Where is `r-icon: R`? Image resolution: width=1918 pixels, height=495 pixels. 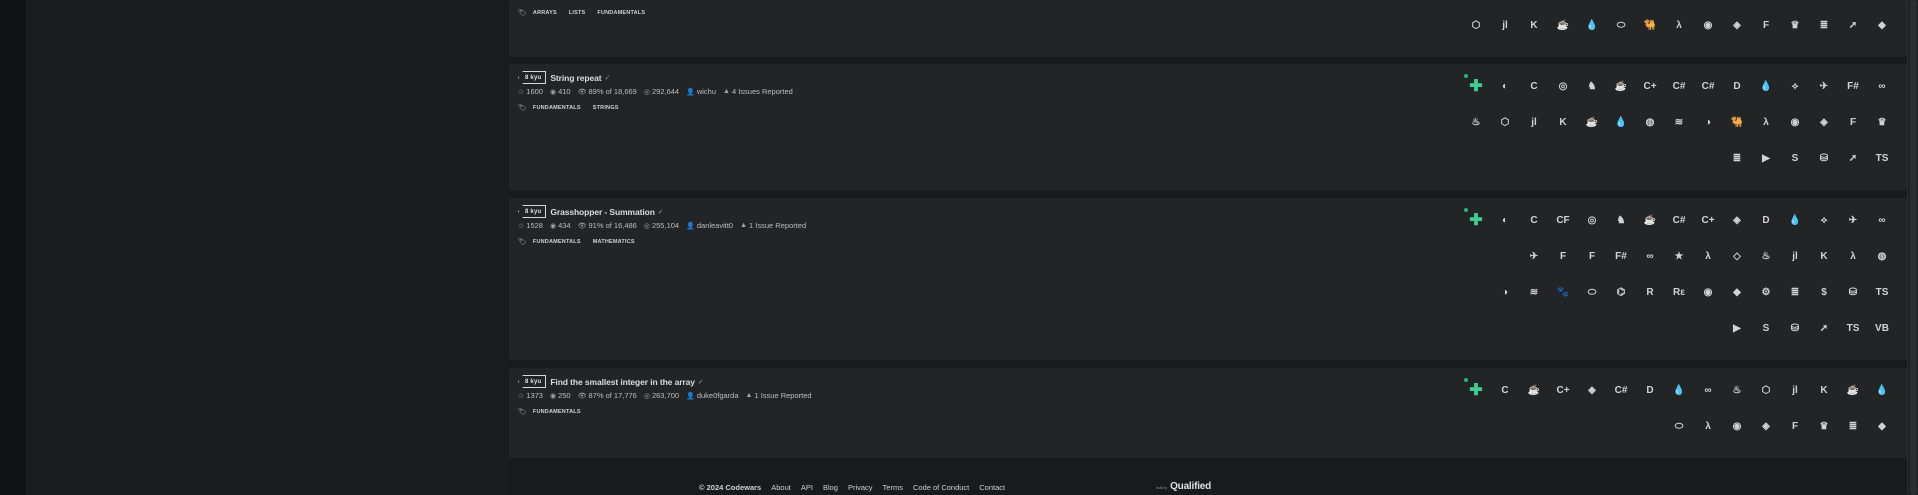
r-icon: R is located at coordinates (1650, 292).